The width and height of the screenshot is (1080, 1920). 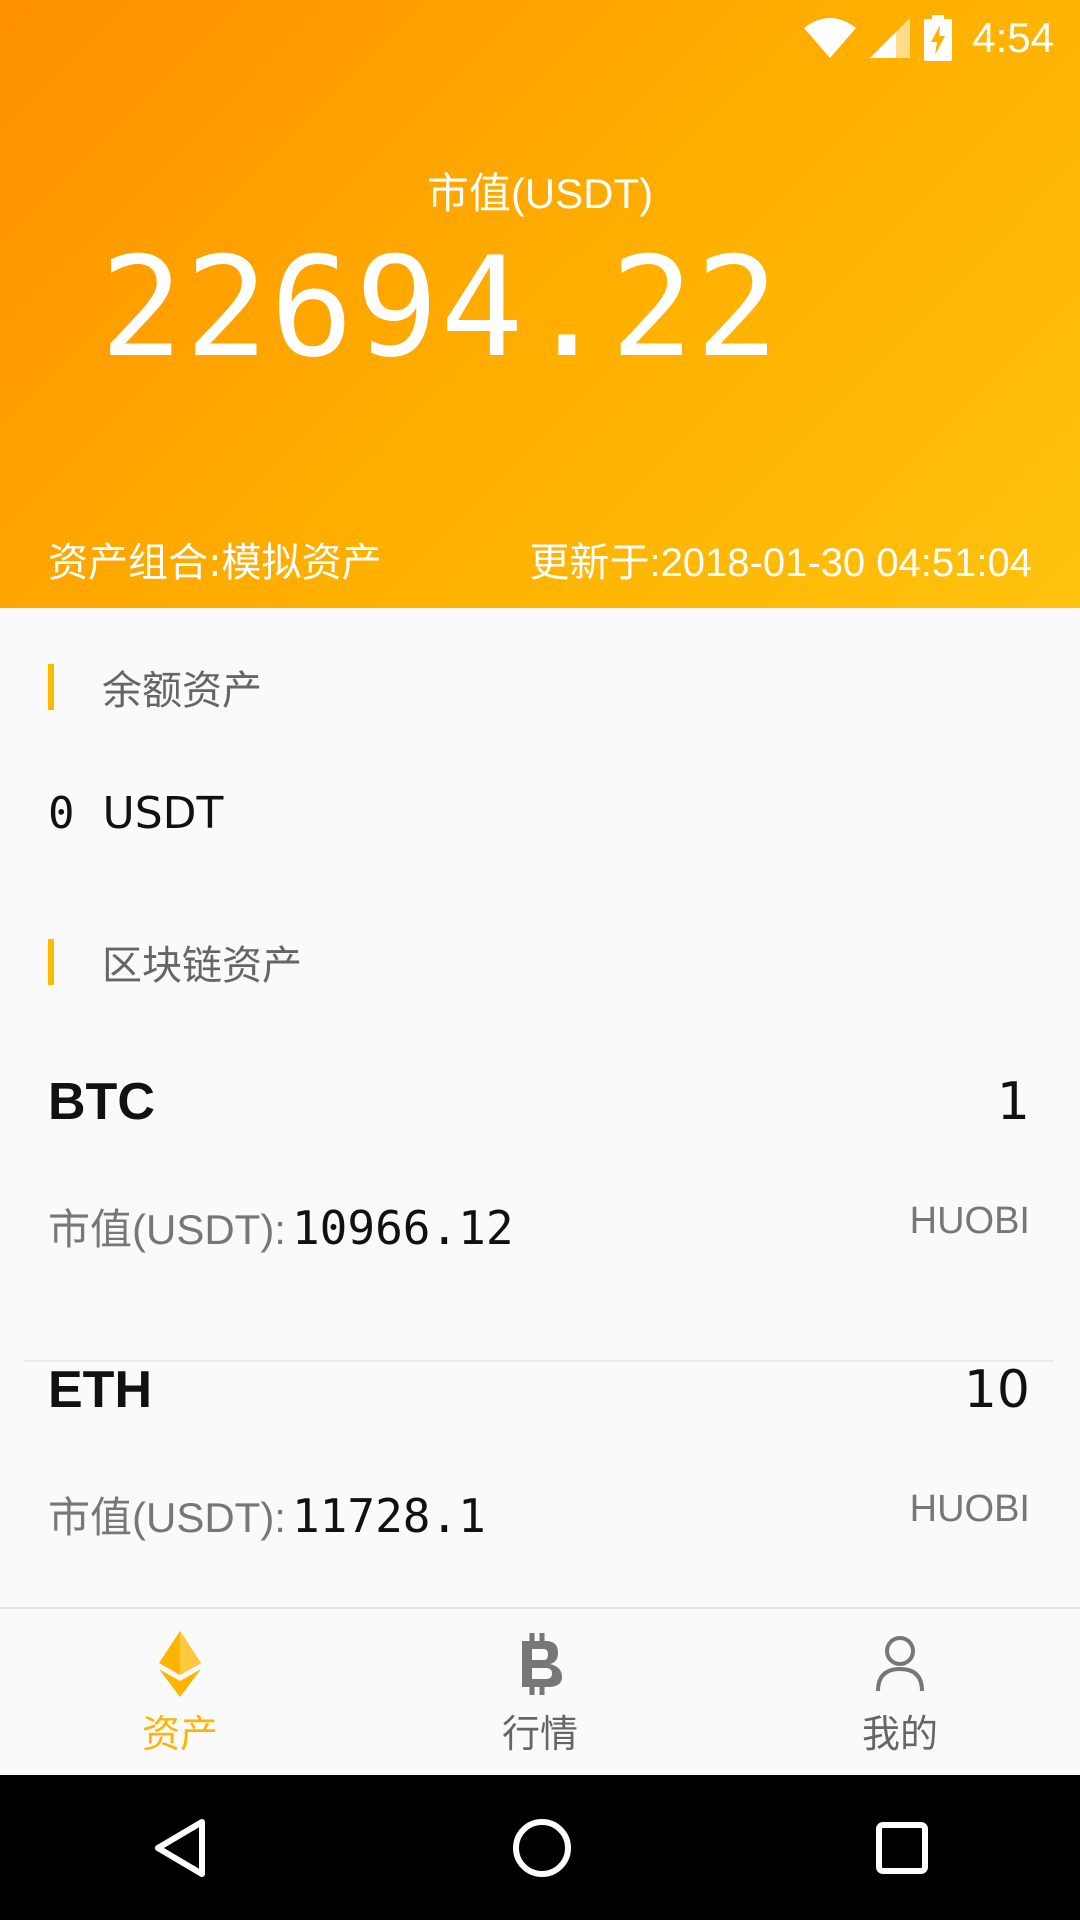 I want to click on asset-market-value: 市值(USDT): 10966.12, so click(x=281, y=1226).